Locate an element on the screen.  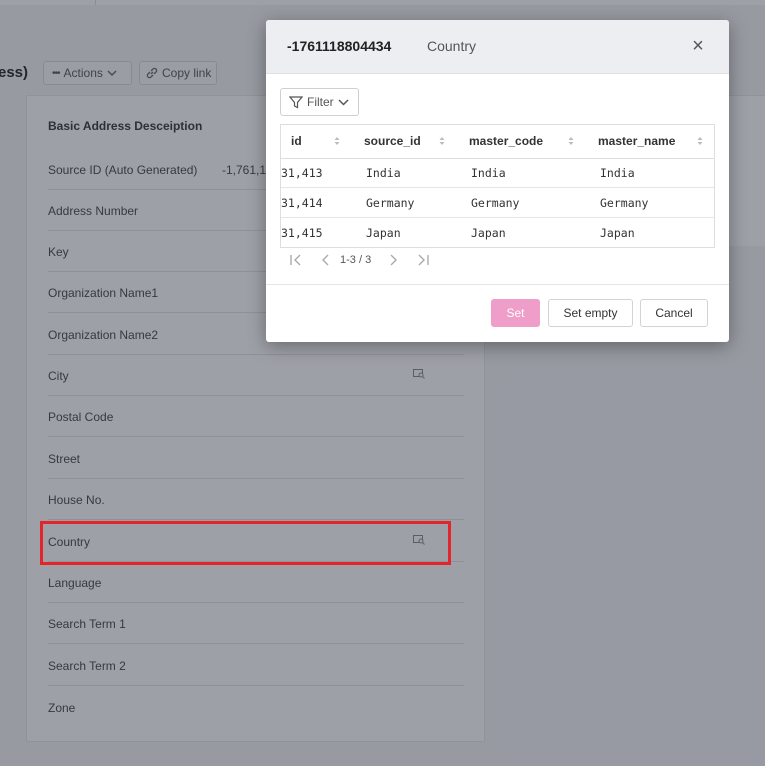
column-header-master-code: master_code is located at coordinates (506, 141).